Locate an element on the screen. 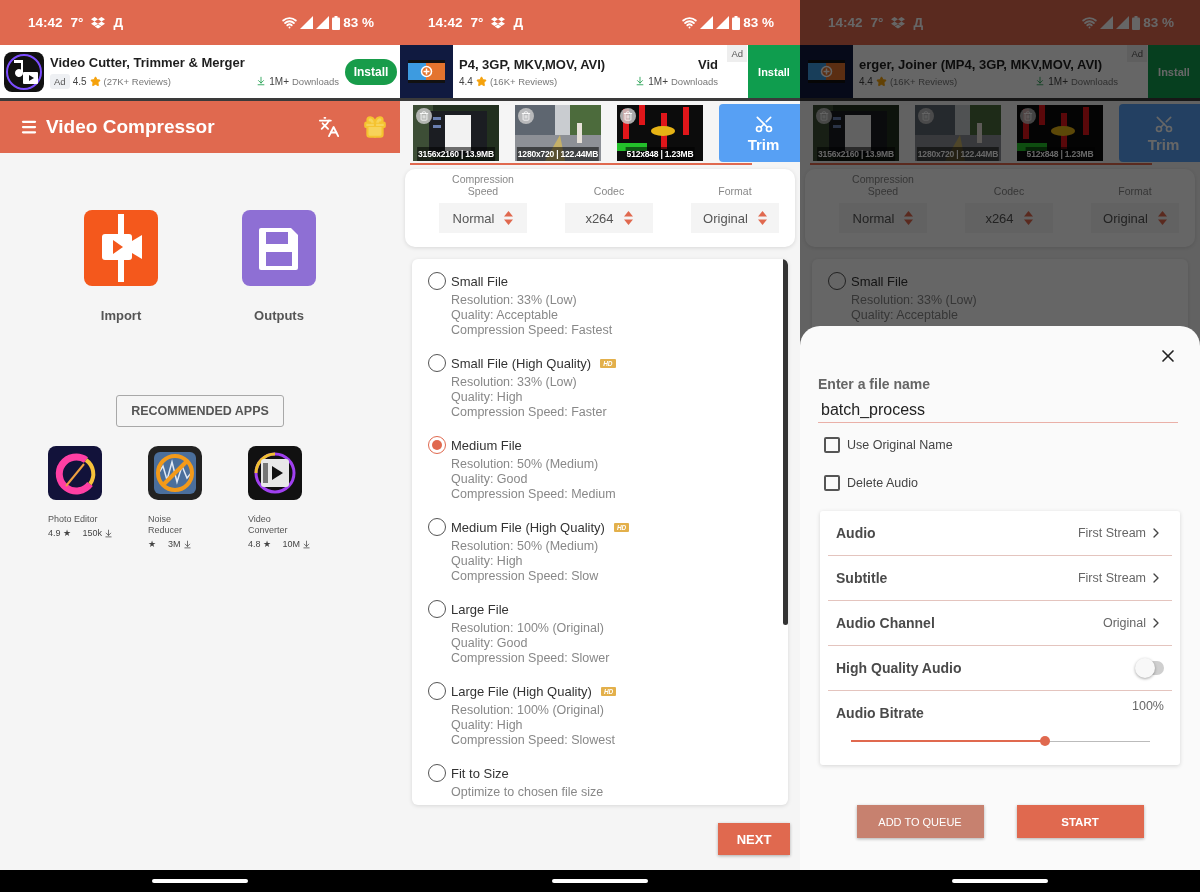  option-title: Small File (High Quality) is located at coordinates (521, 363).